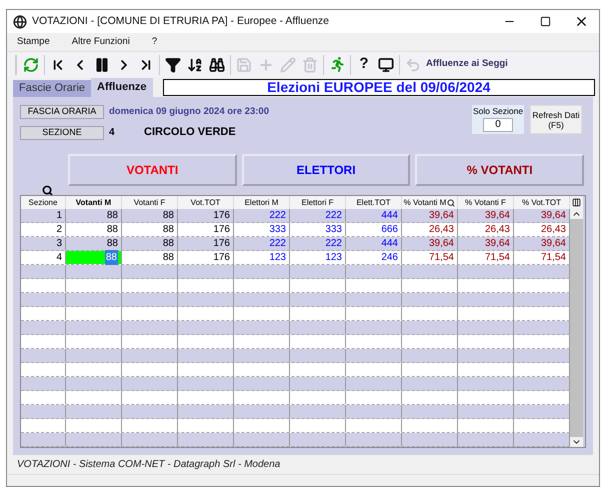 This screenshot has width=607, height=487. What do you see at coordinates (337, 64) in the screenshot?
I see `running-person-icon` at bounding box center [337, 64].